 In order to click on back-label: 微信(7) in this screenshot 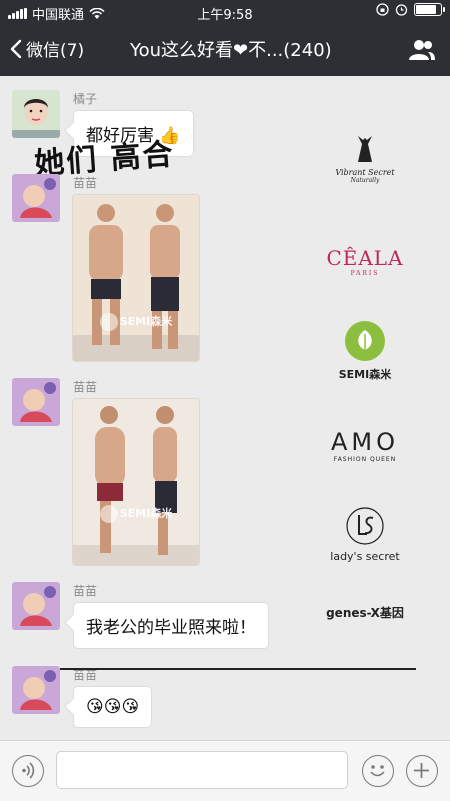, I will do `click(55, 51)`.